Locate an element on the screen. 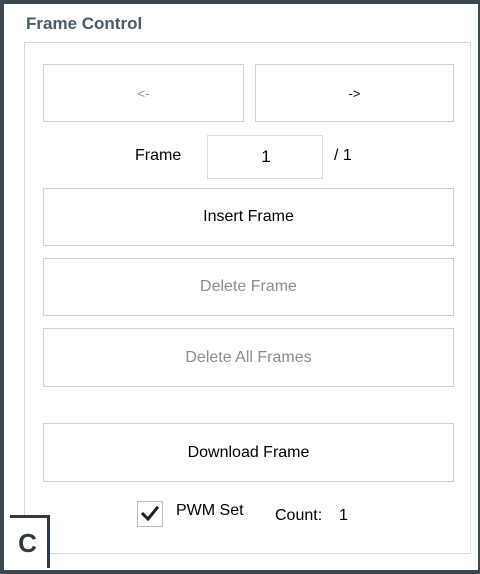 This screenshot has height=574, width=480. download-frame-button: Download Frame is located at coordinates (248, 452).